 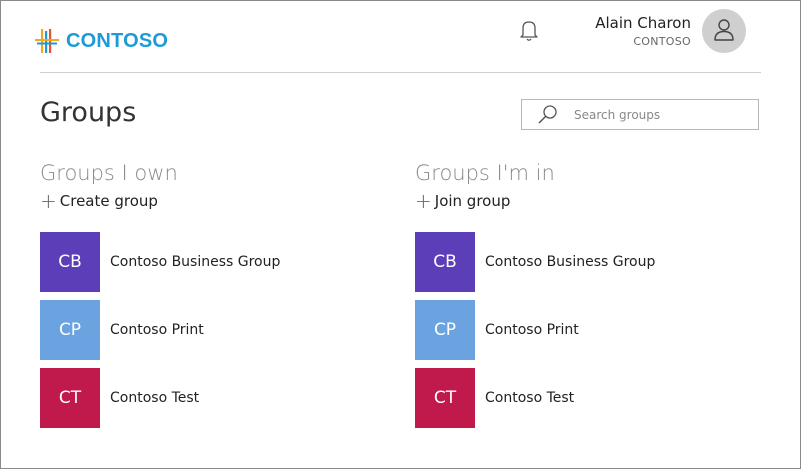 I want to click on search-input, so click(x=659, y=114).